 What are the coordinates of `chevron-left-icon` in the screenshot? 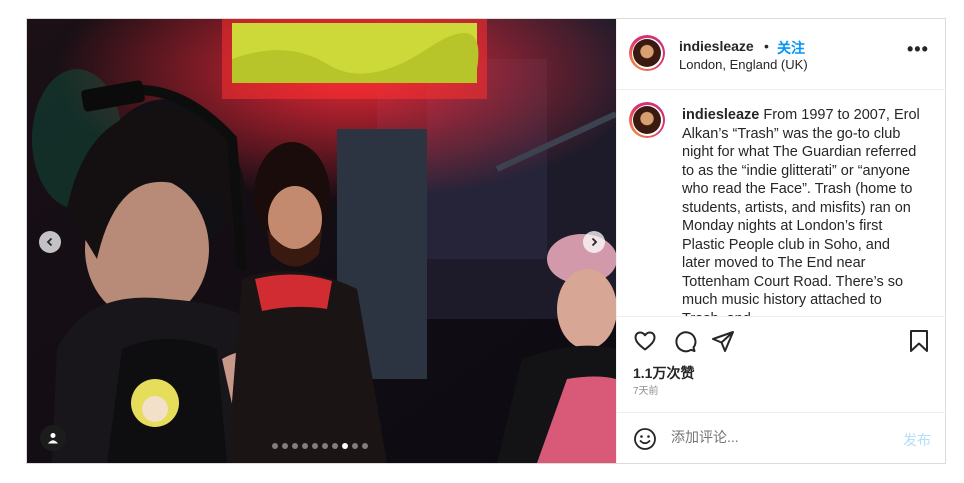 It's located at (49, 242).